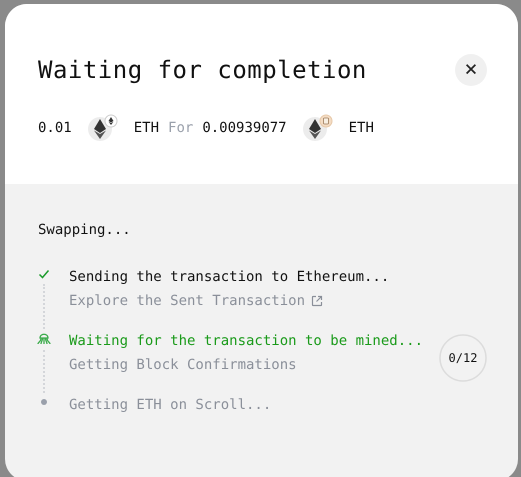 This screenshot has width=521, height=477. Describe the element at coordinates (471, 70) in the screenshot. I see `close-button: ×` at that location.